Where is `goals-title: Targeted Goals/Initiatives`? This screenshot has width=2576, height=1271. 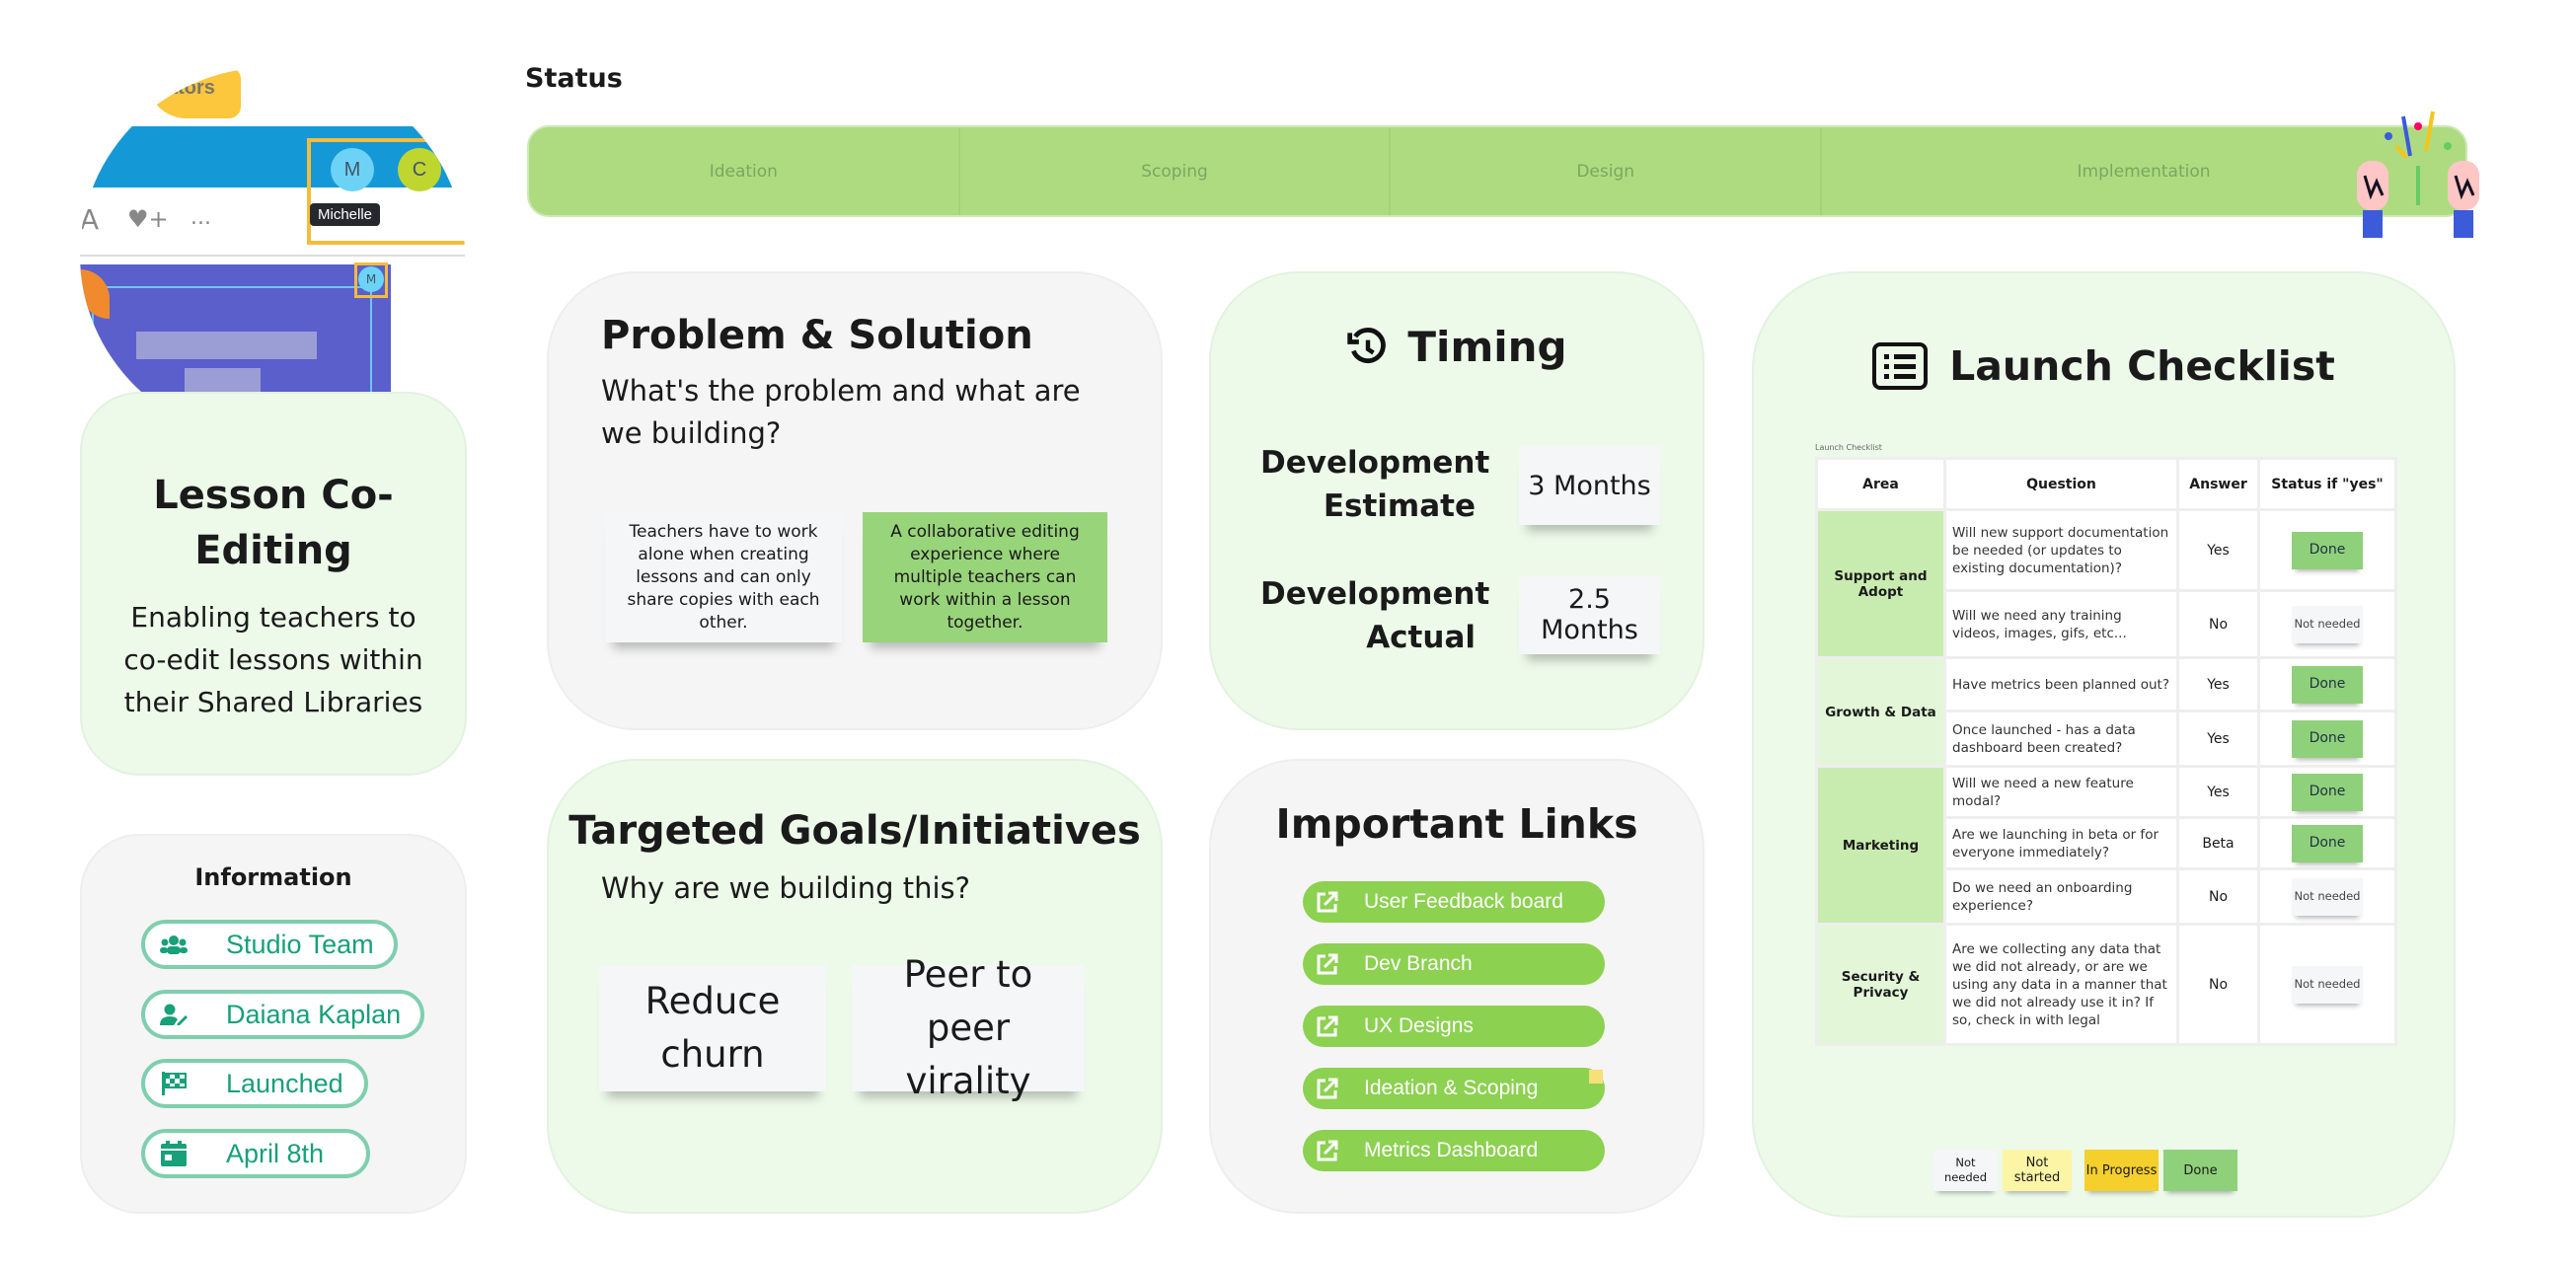 goals-title: Targeted Goals/Initiatives is located at coordinates (854, 831).